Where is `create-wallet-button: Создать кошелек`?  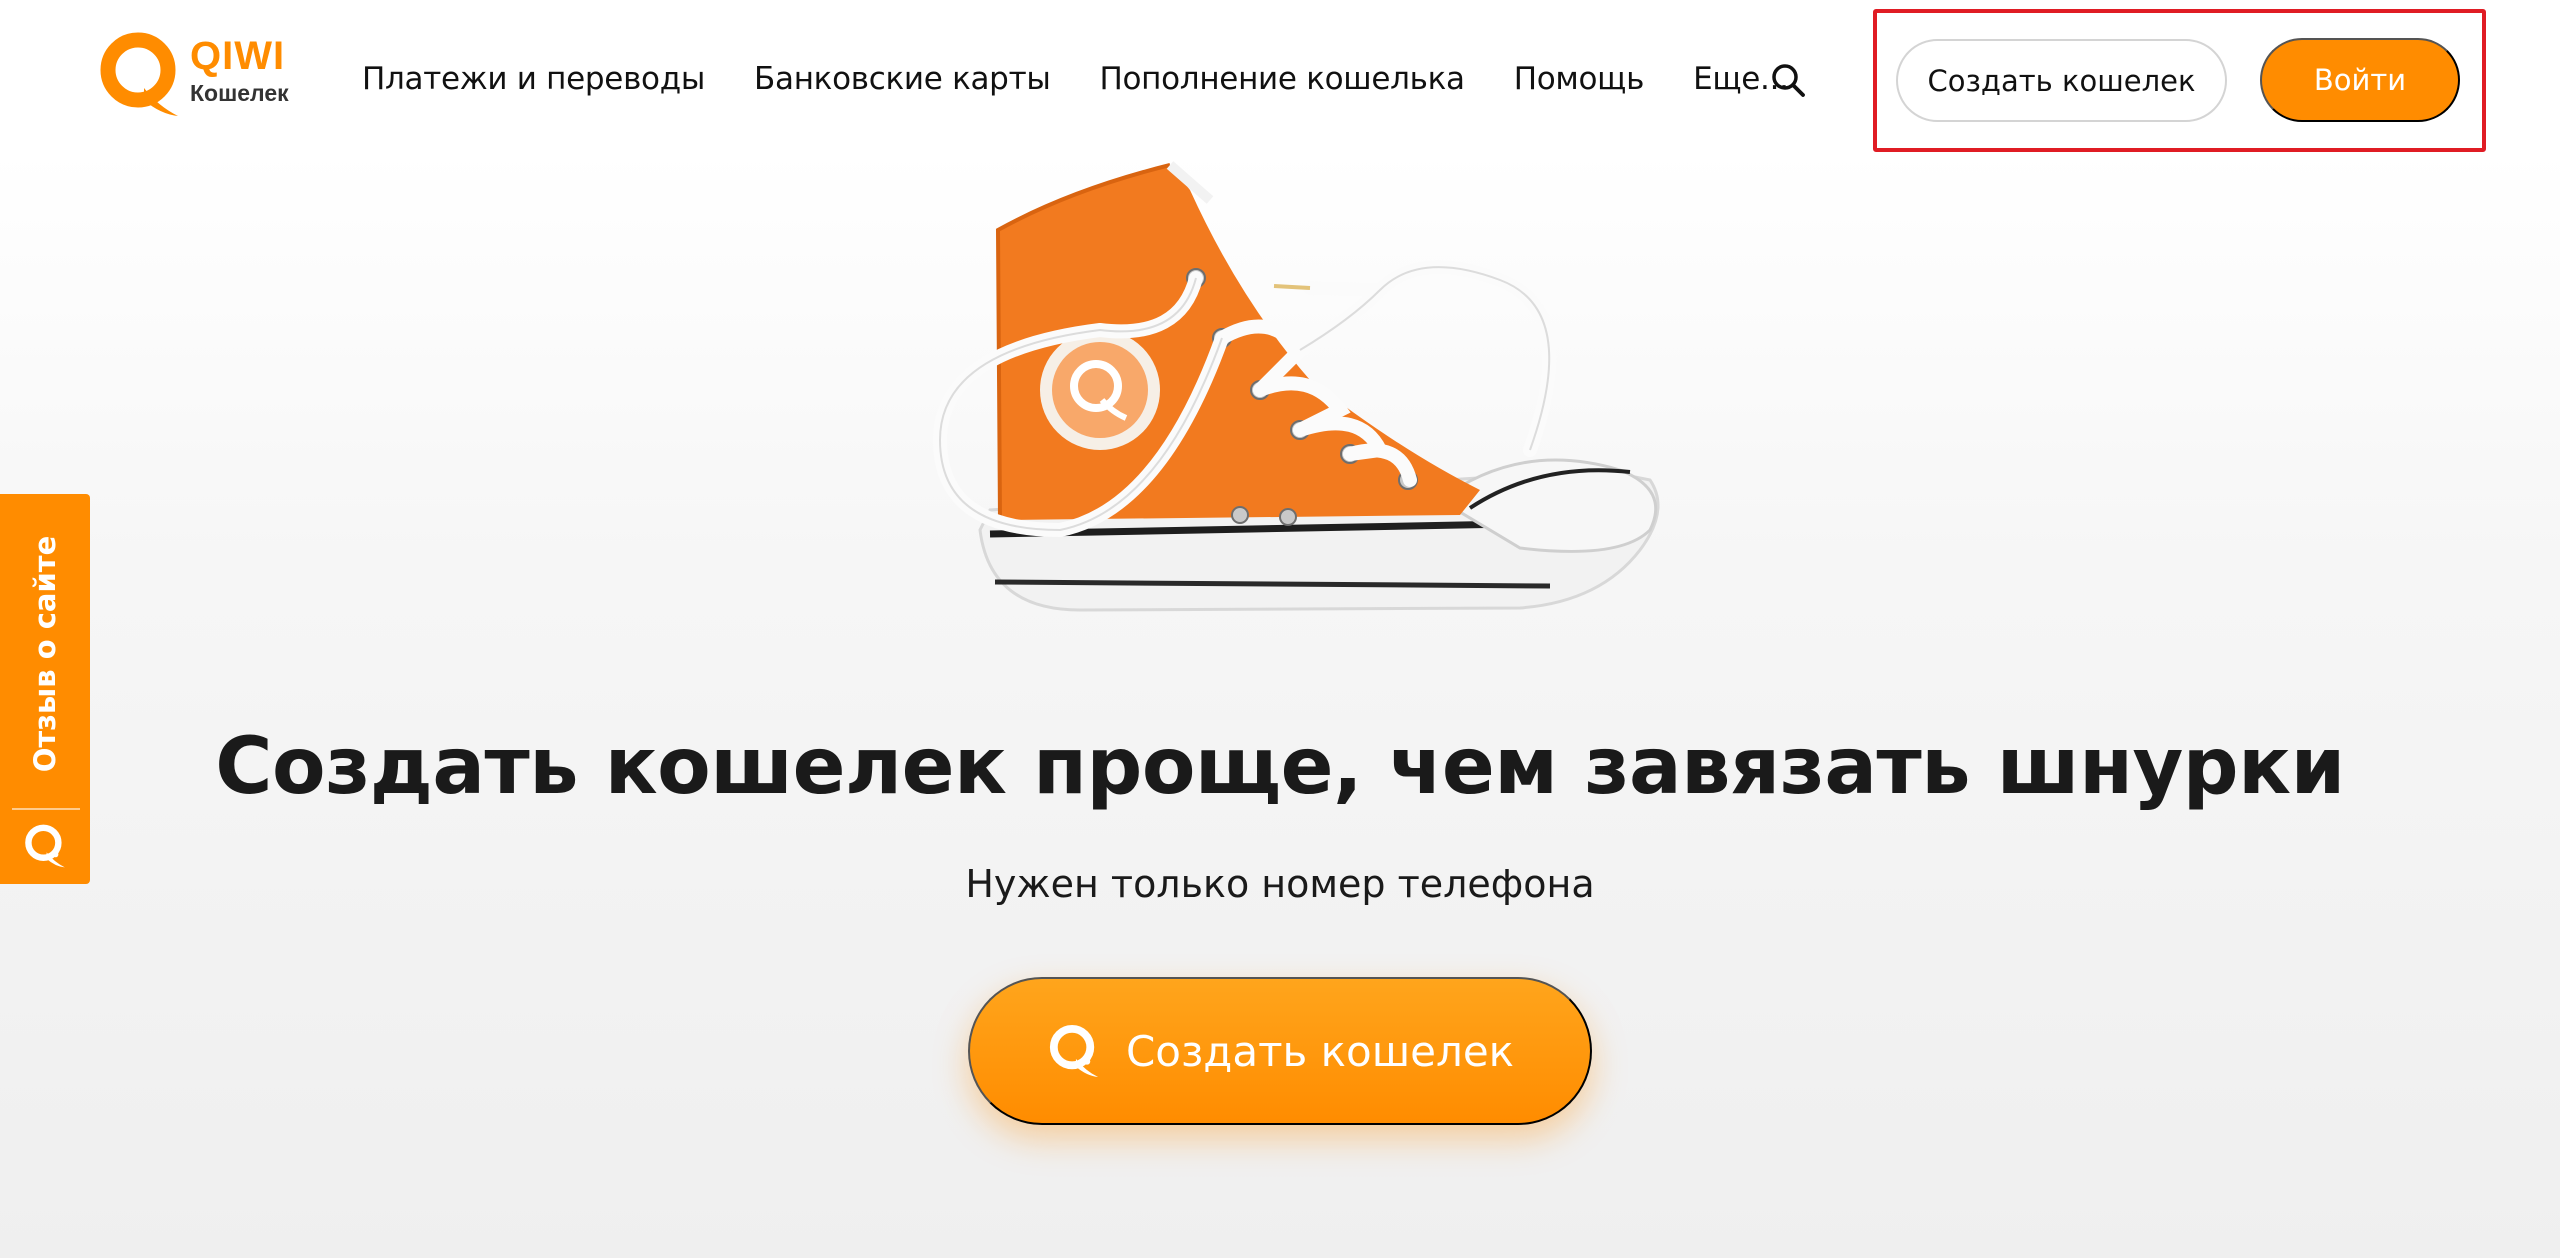 create-wallet-button: Создать кошелек is located at coordinates (2061, 80).